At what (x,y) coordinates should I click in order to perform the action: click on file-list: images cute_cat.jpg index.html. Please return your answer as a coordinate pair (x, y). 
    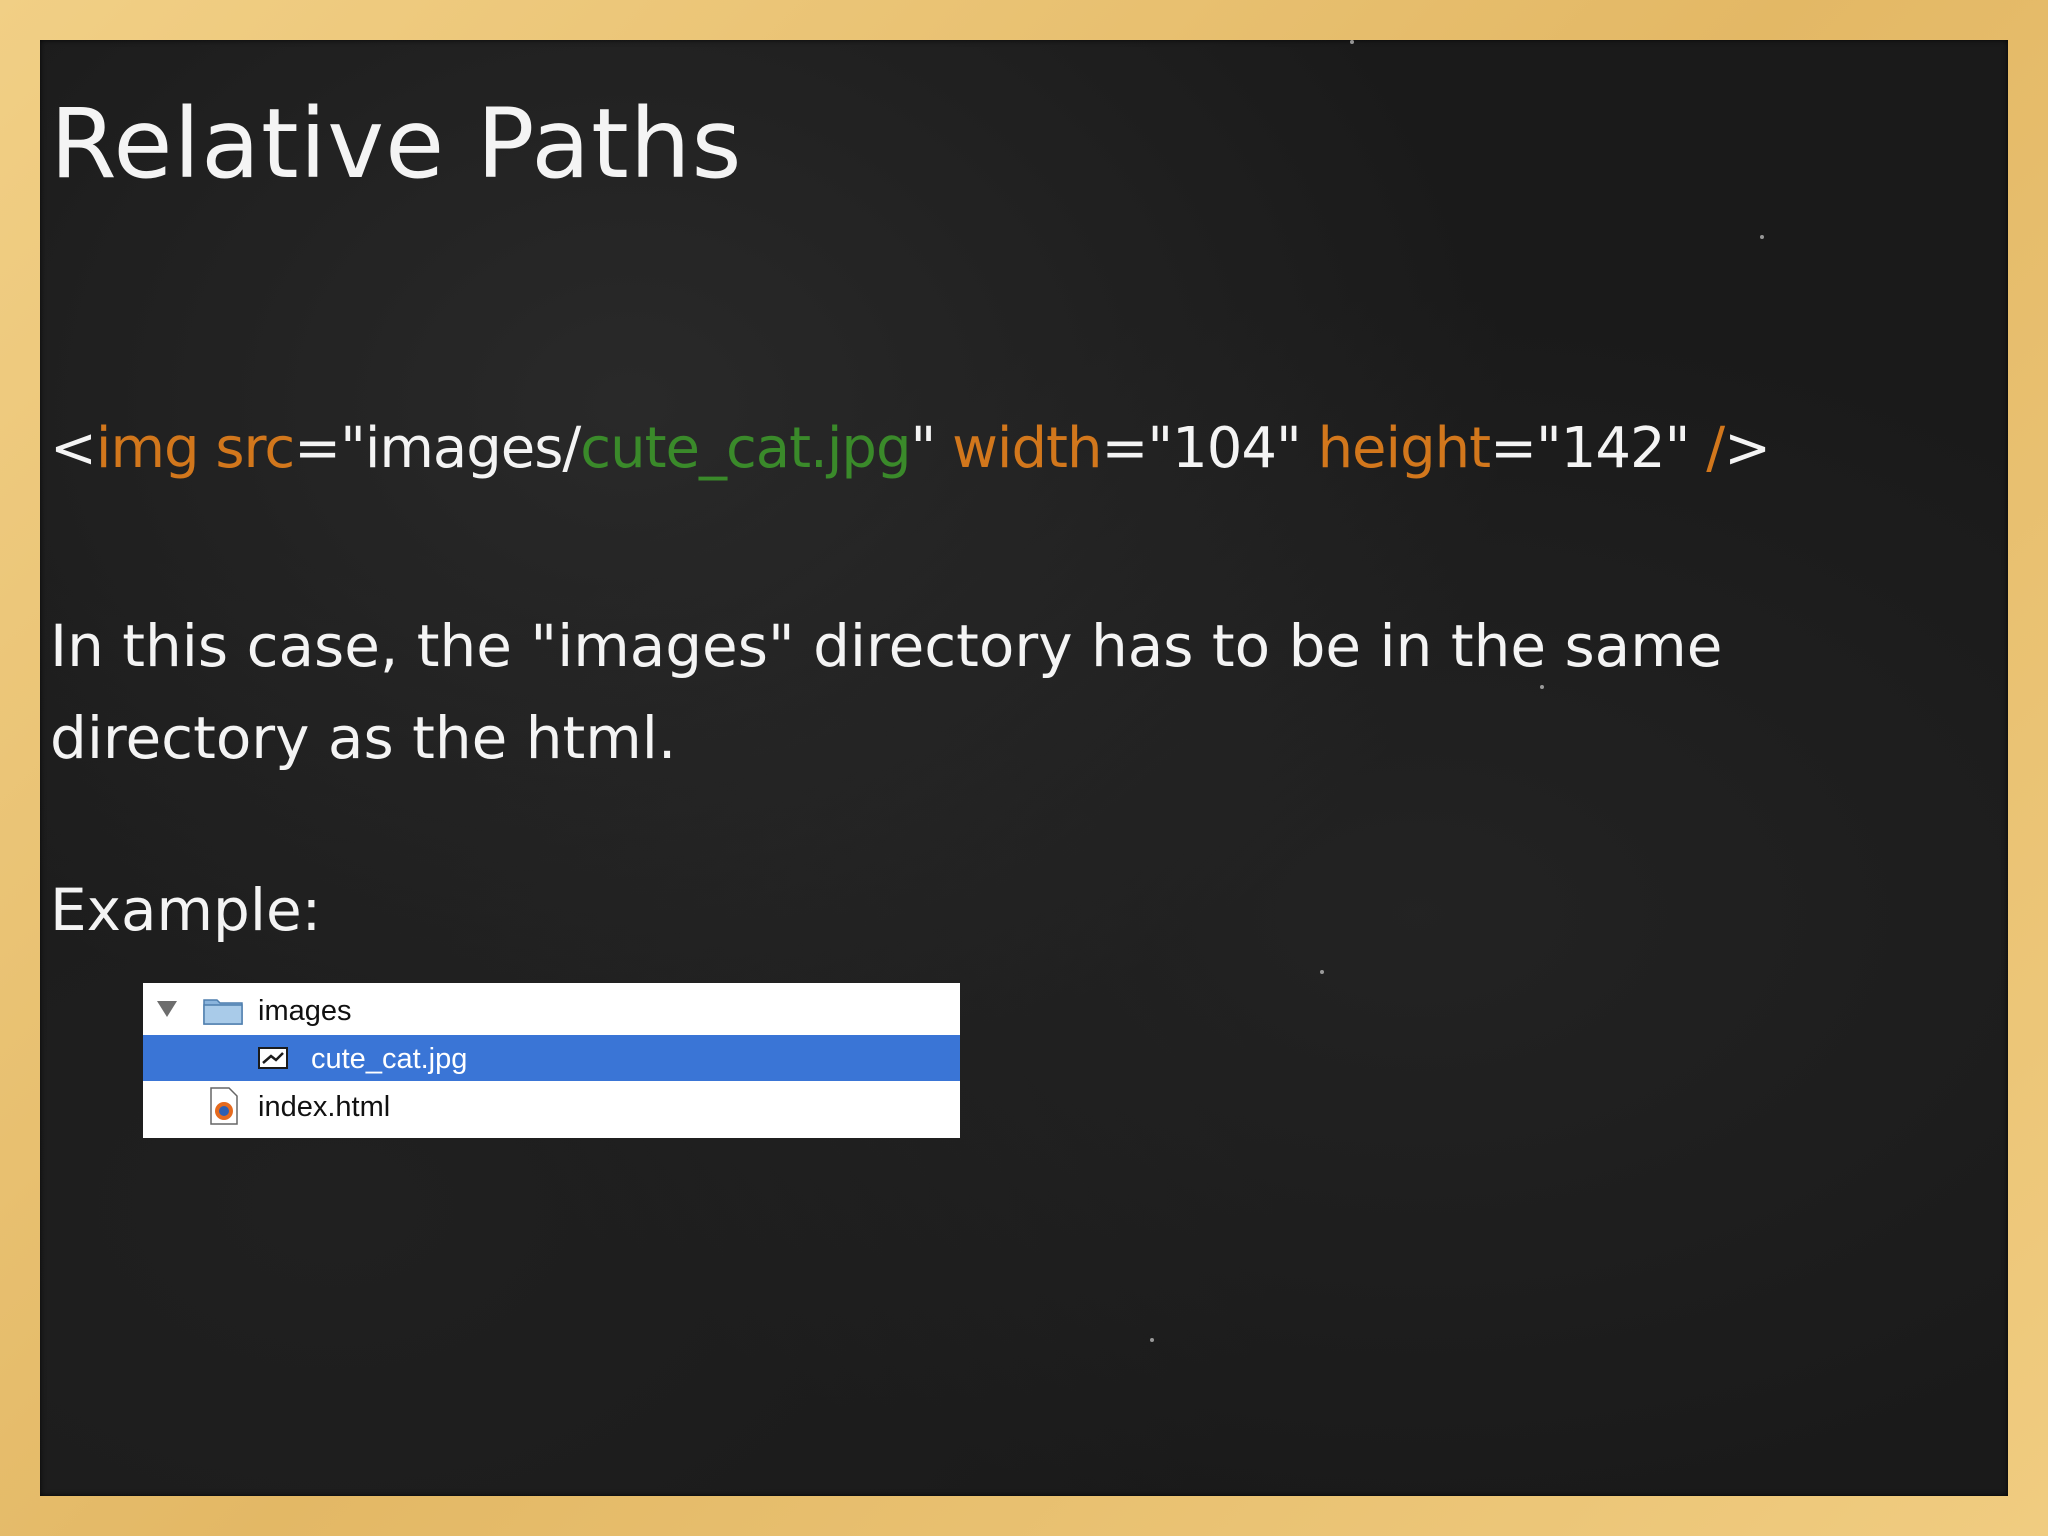
    Looking at the image, I should click on (551, 1060).